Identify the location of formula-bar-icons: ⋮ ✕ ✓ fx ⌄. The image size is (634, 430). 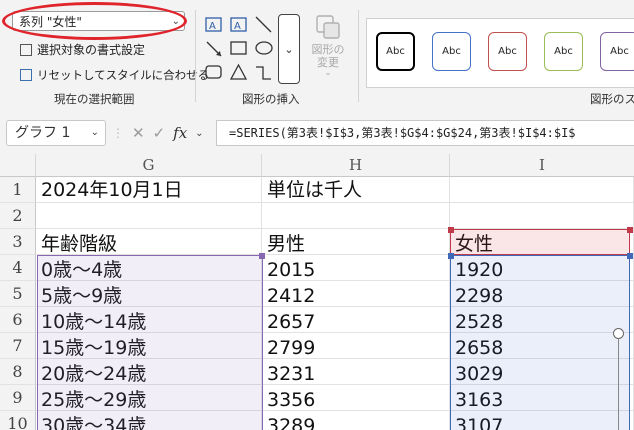
(162, 133).